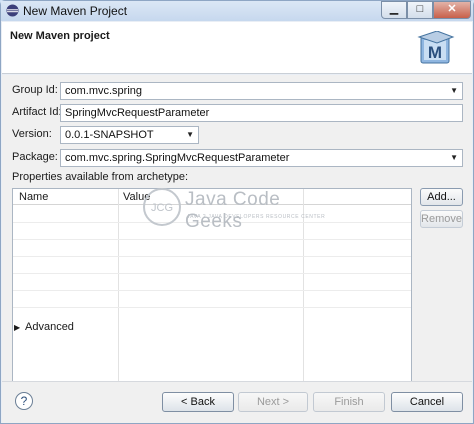 Image resolution: width=474 pixels, height=424 pixels. I want to click on close-icon: ✕, so click(452, 9).